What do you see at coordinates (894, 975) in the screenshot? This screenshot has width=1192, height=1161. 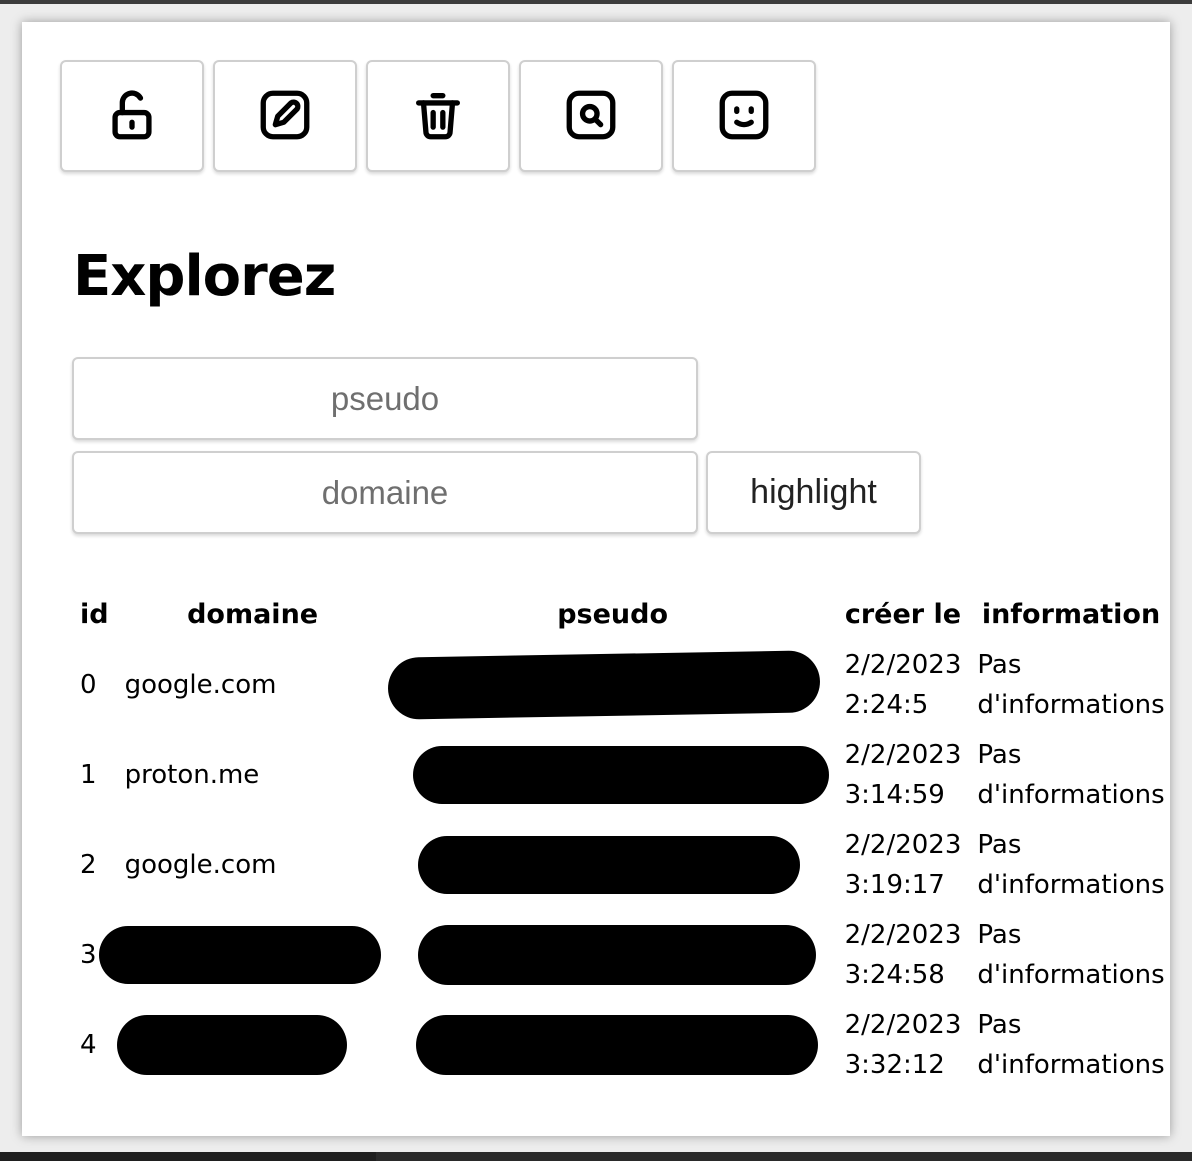 I see `created-time: 3:24:58` at bounding box center [894, 975].